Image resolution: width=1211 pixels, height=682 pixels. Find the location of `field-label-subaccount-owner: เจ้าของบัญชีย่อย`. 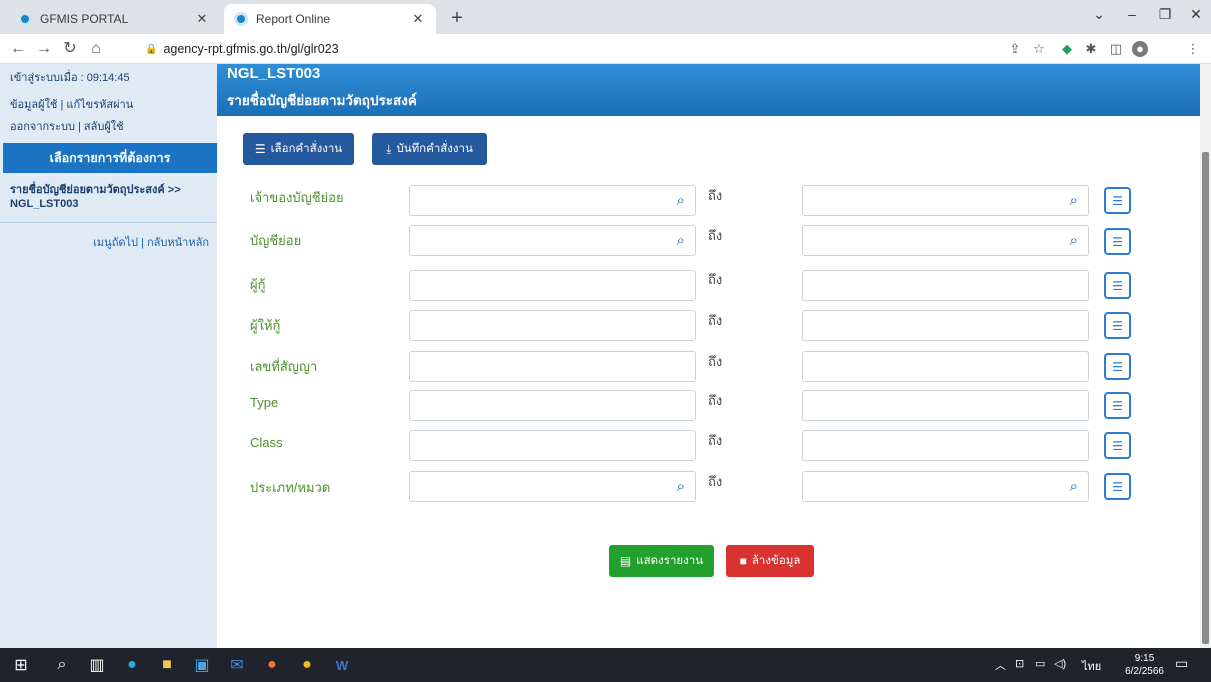

field-label-subaccount-owner: เจ้าของบัญชีย่อย is located at coordinates (297, 197).